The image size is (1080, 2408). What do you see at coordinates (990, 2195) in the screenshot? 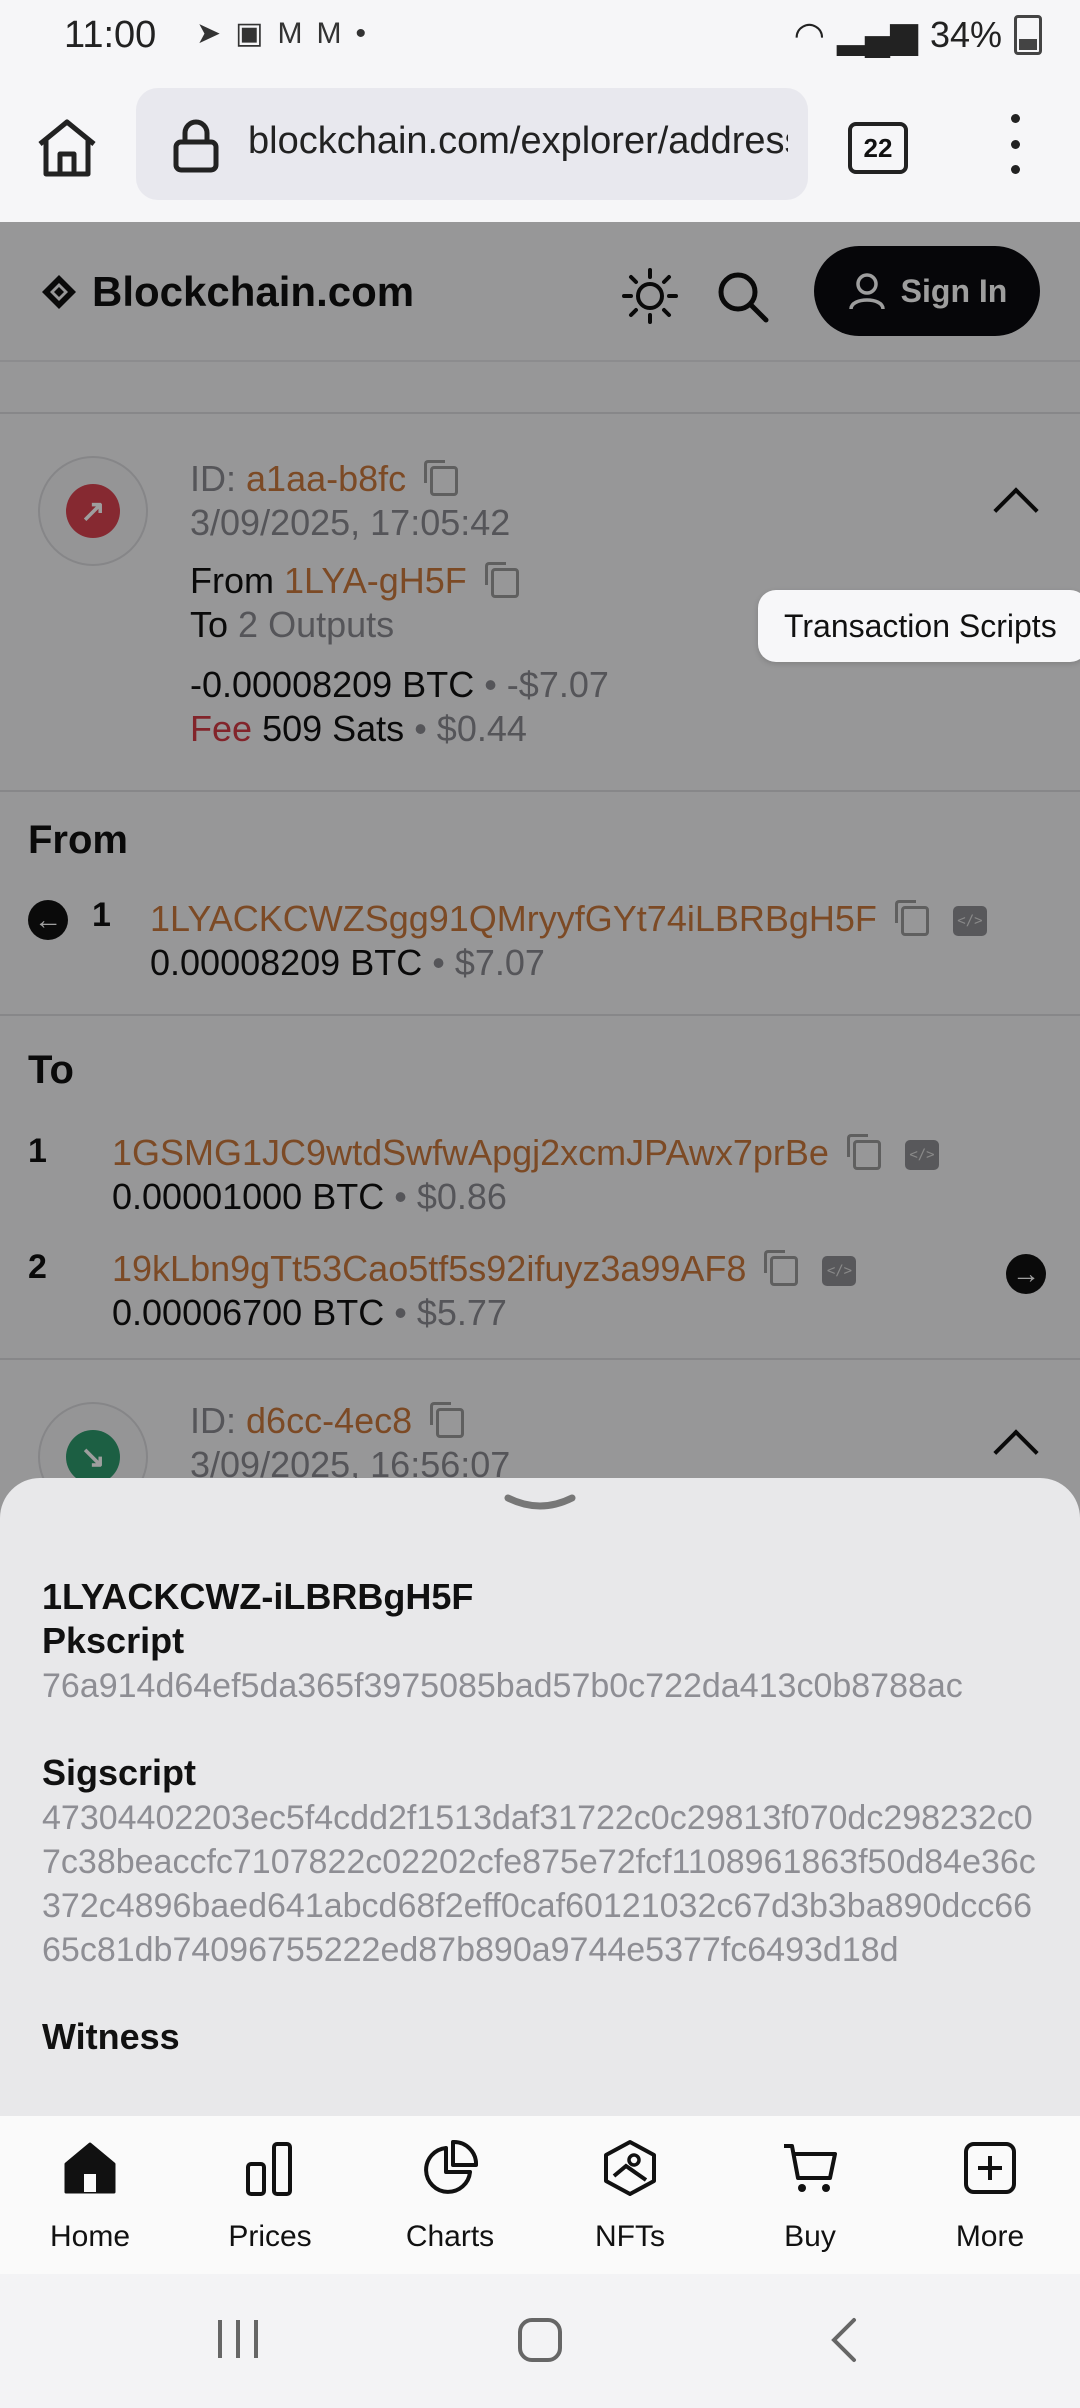
I see `nav-more: More` at bounding box center [990, 2195].